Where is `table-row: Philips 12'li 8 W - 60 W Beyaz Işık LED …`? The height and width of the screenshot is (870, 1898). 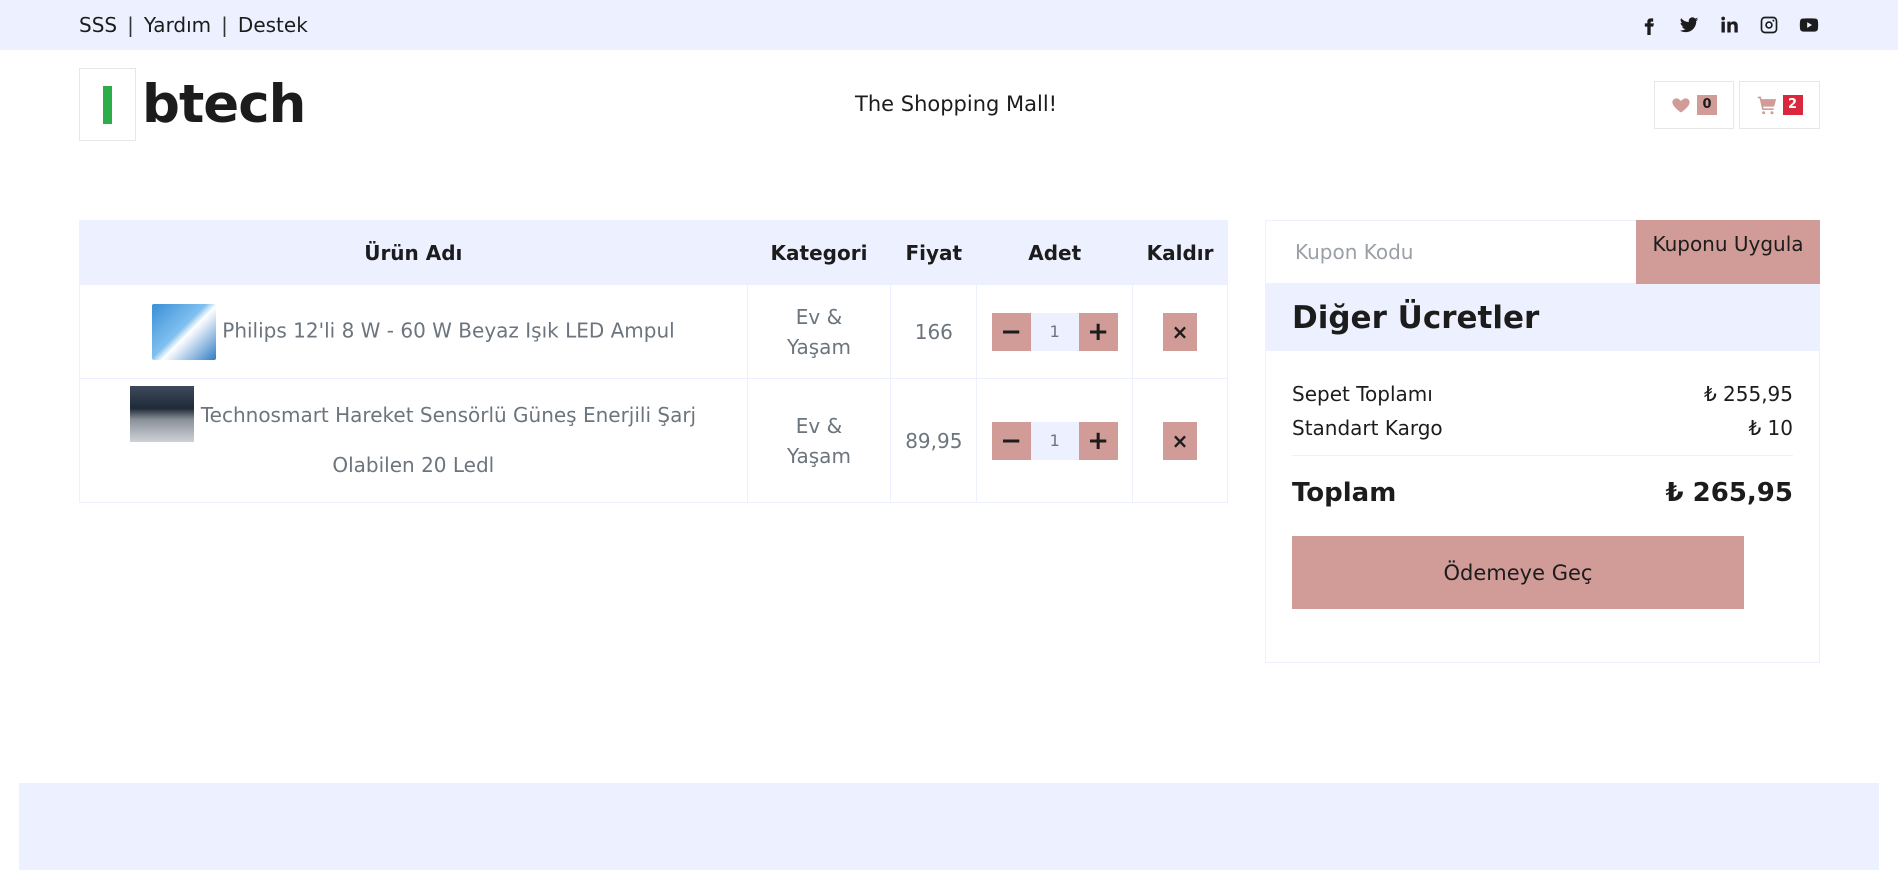 table-row: Philips 12'li 8 W - 60 W Beyaz Işık LED … is located at coordinates (653, 331).